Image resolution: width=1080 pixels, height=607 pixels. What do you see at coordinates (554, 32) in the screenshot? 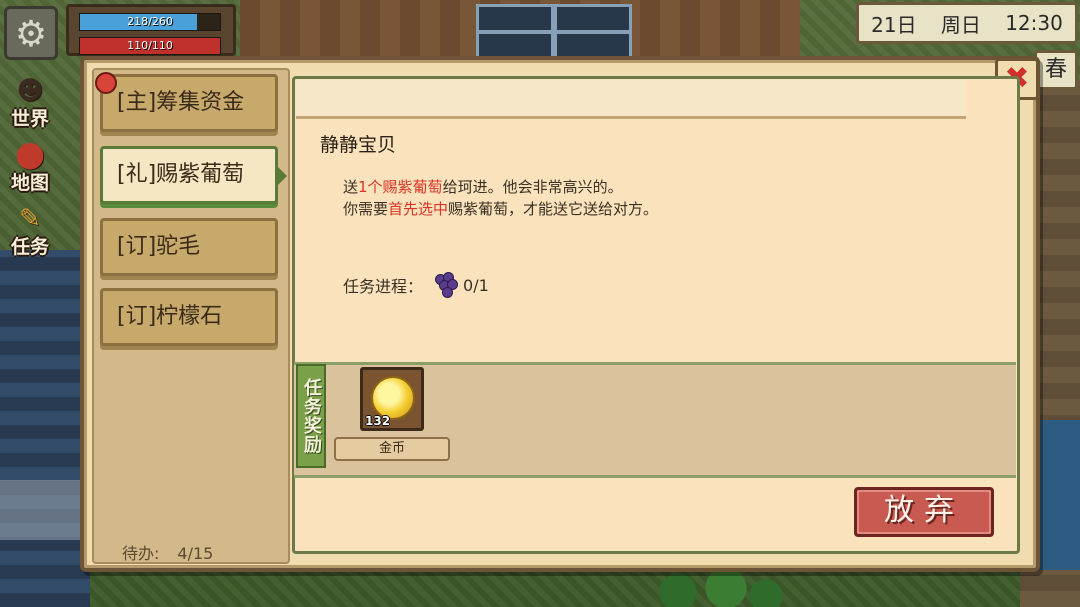
I see `house-window` at bounding box center [554, 32].